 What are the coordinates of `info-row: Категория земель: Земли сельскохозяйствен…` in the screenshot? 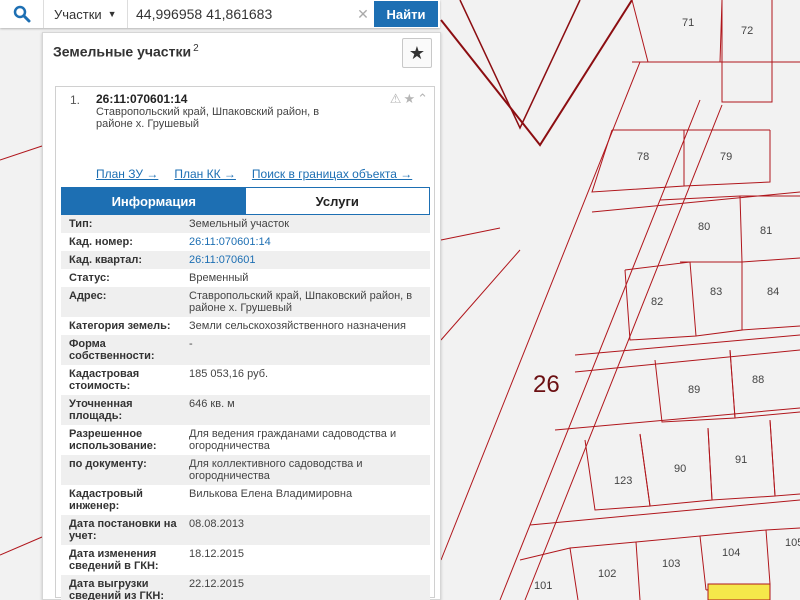 It's located at (245, 326).